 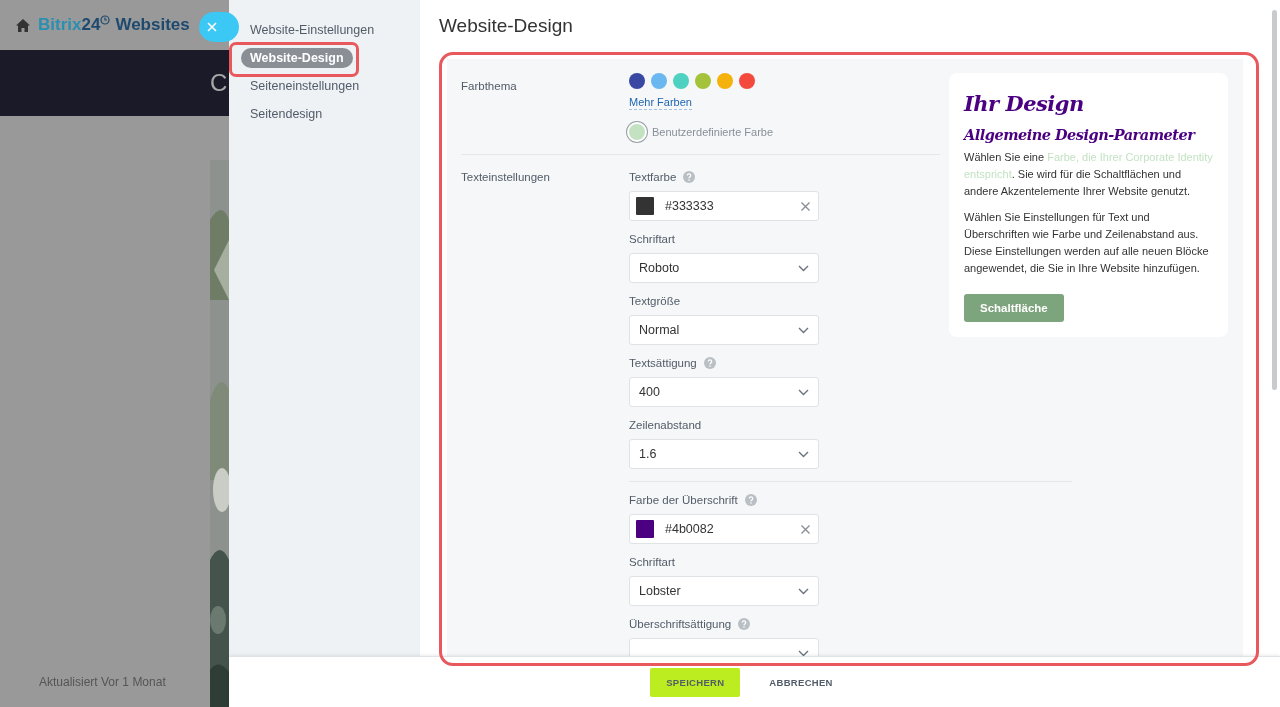 What do you see at coordinates (23, 25) in the screenshot?
I see `home-icon` at bounding box center [23, 25].